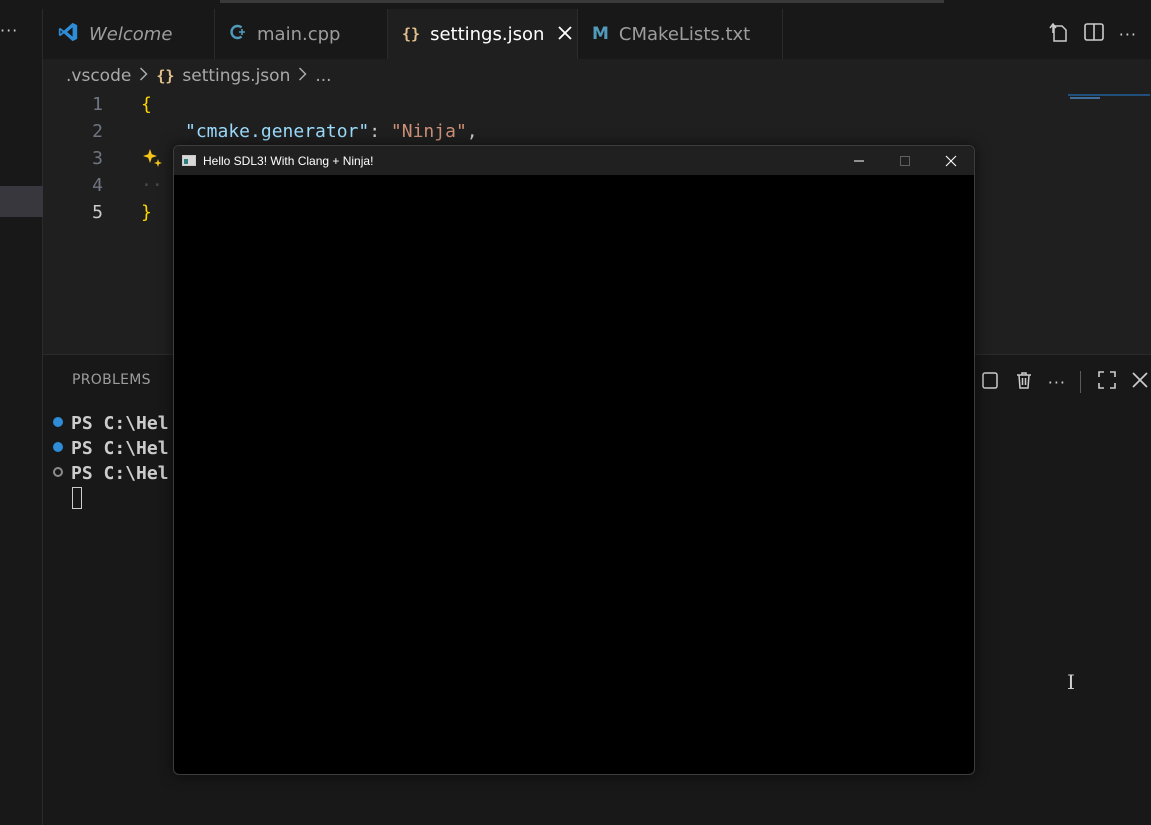  Describe the element at coordinates (990, 382) in the screenshot. I see `split-terminal-icon` at that location.